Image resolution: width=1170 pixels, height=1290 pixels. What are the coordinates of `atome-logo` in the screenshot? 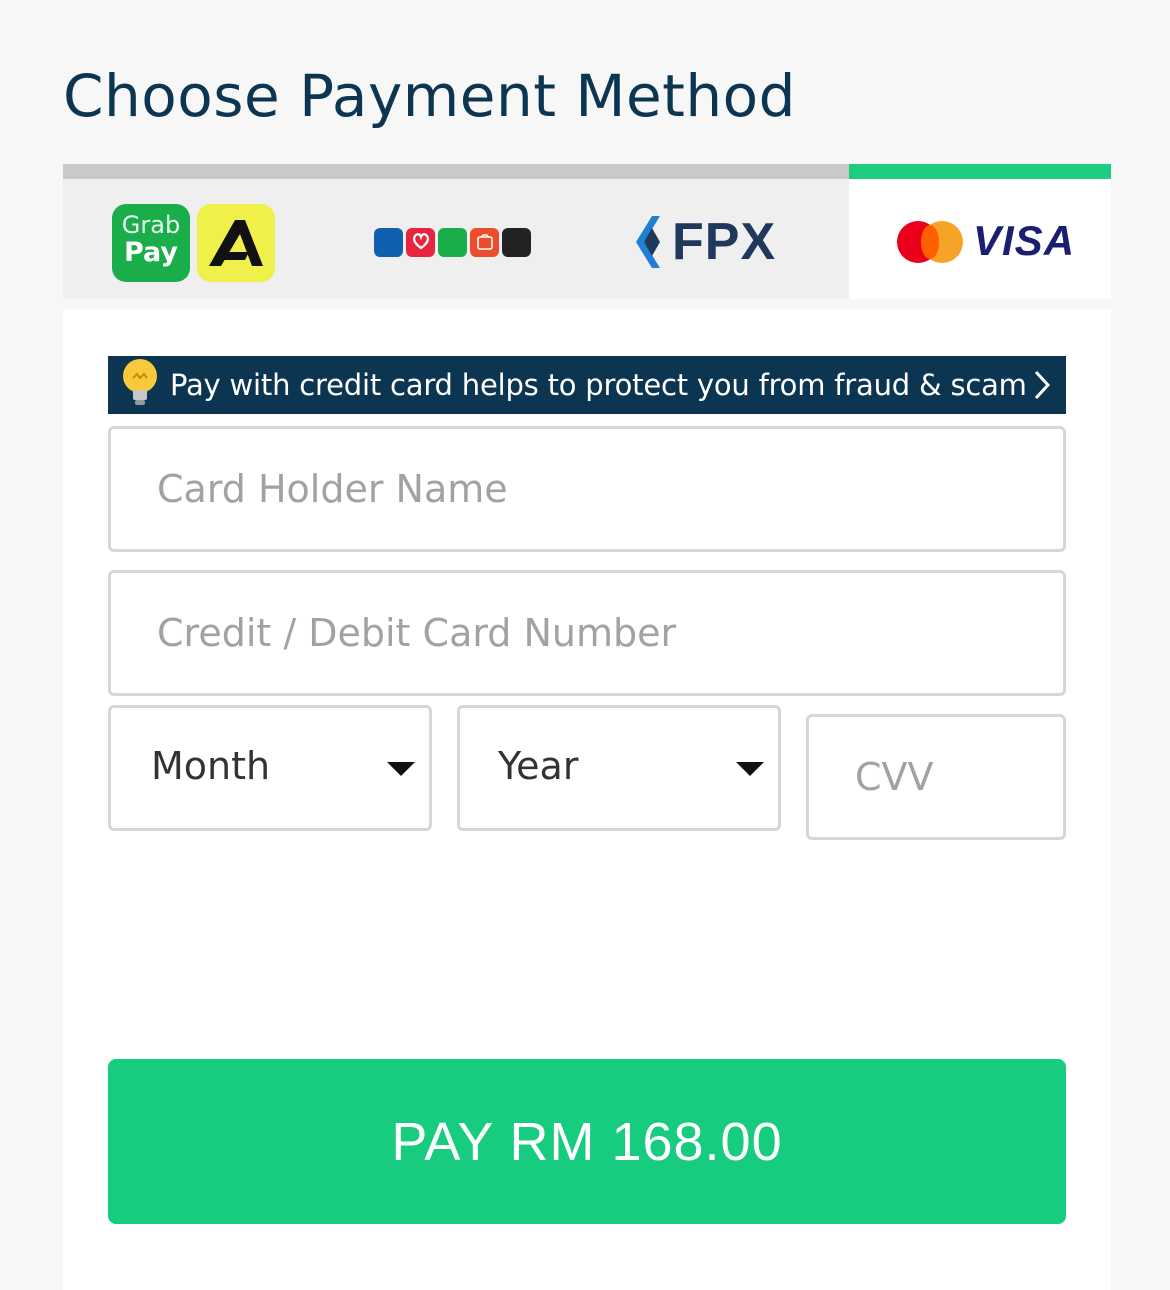 It's located at (236, 243).